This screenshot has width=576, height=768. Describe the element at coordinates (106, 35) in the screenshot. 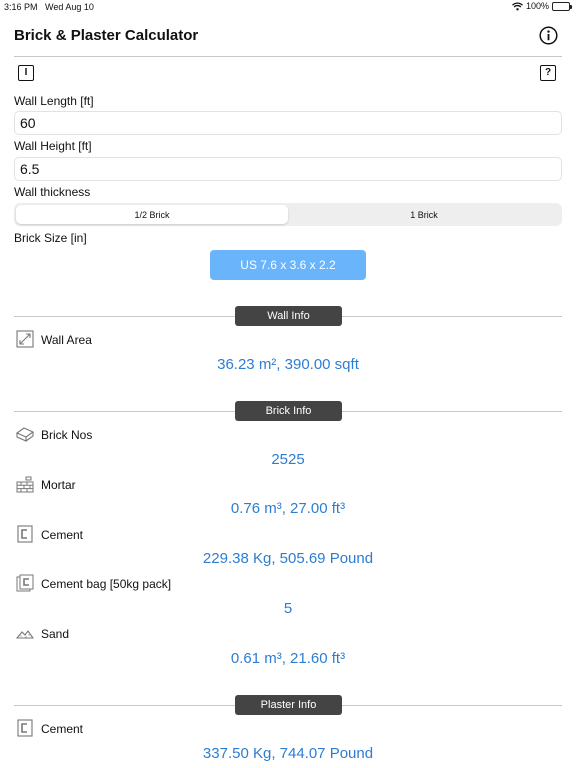

I see `page-title: Brick & Plaster Calculator` at that location.